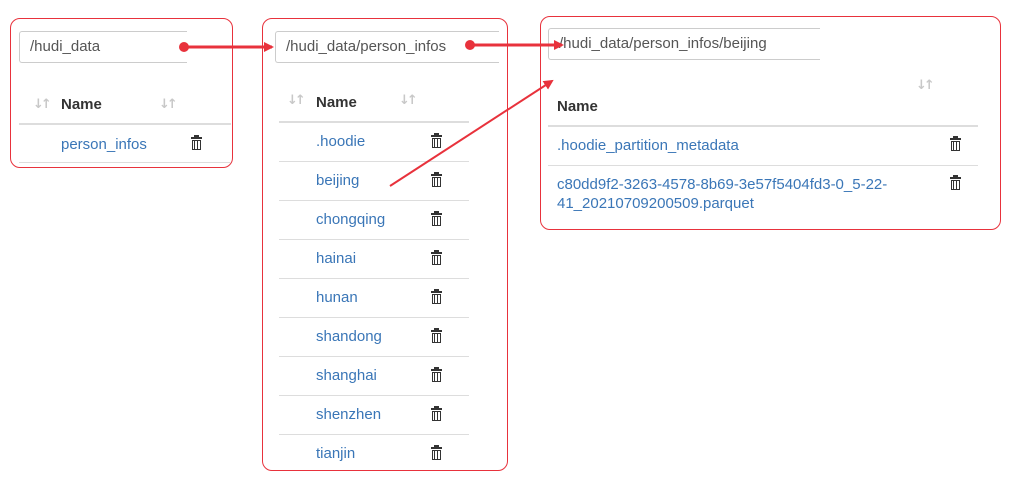  I want to click on table-row: hainai, so click(374, 259).